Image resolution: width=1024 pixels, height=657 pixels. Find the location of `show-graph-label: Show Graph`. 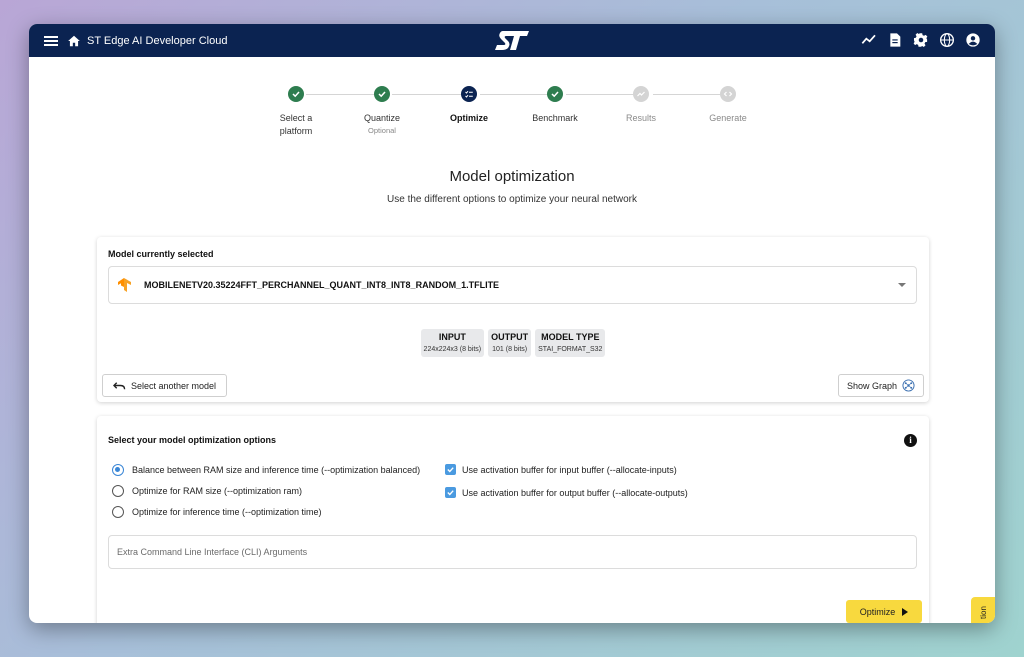

show-graph-label: Show Graph is located at coordinates (871, 385).